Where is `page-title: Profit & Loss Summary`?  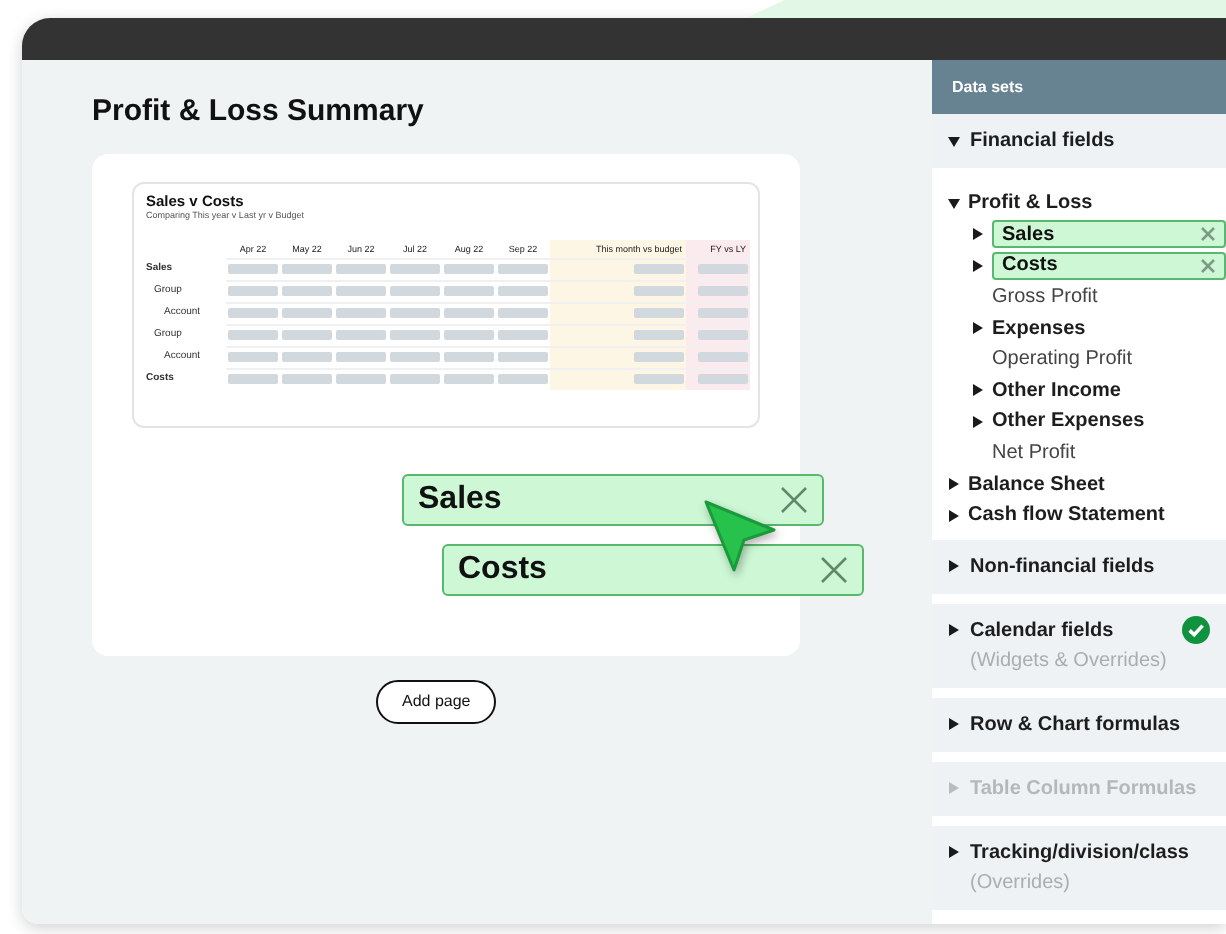
page-title: Profit & Loss Summary is located at coordinates (259, 112).